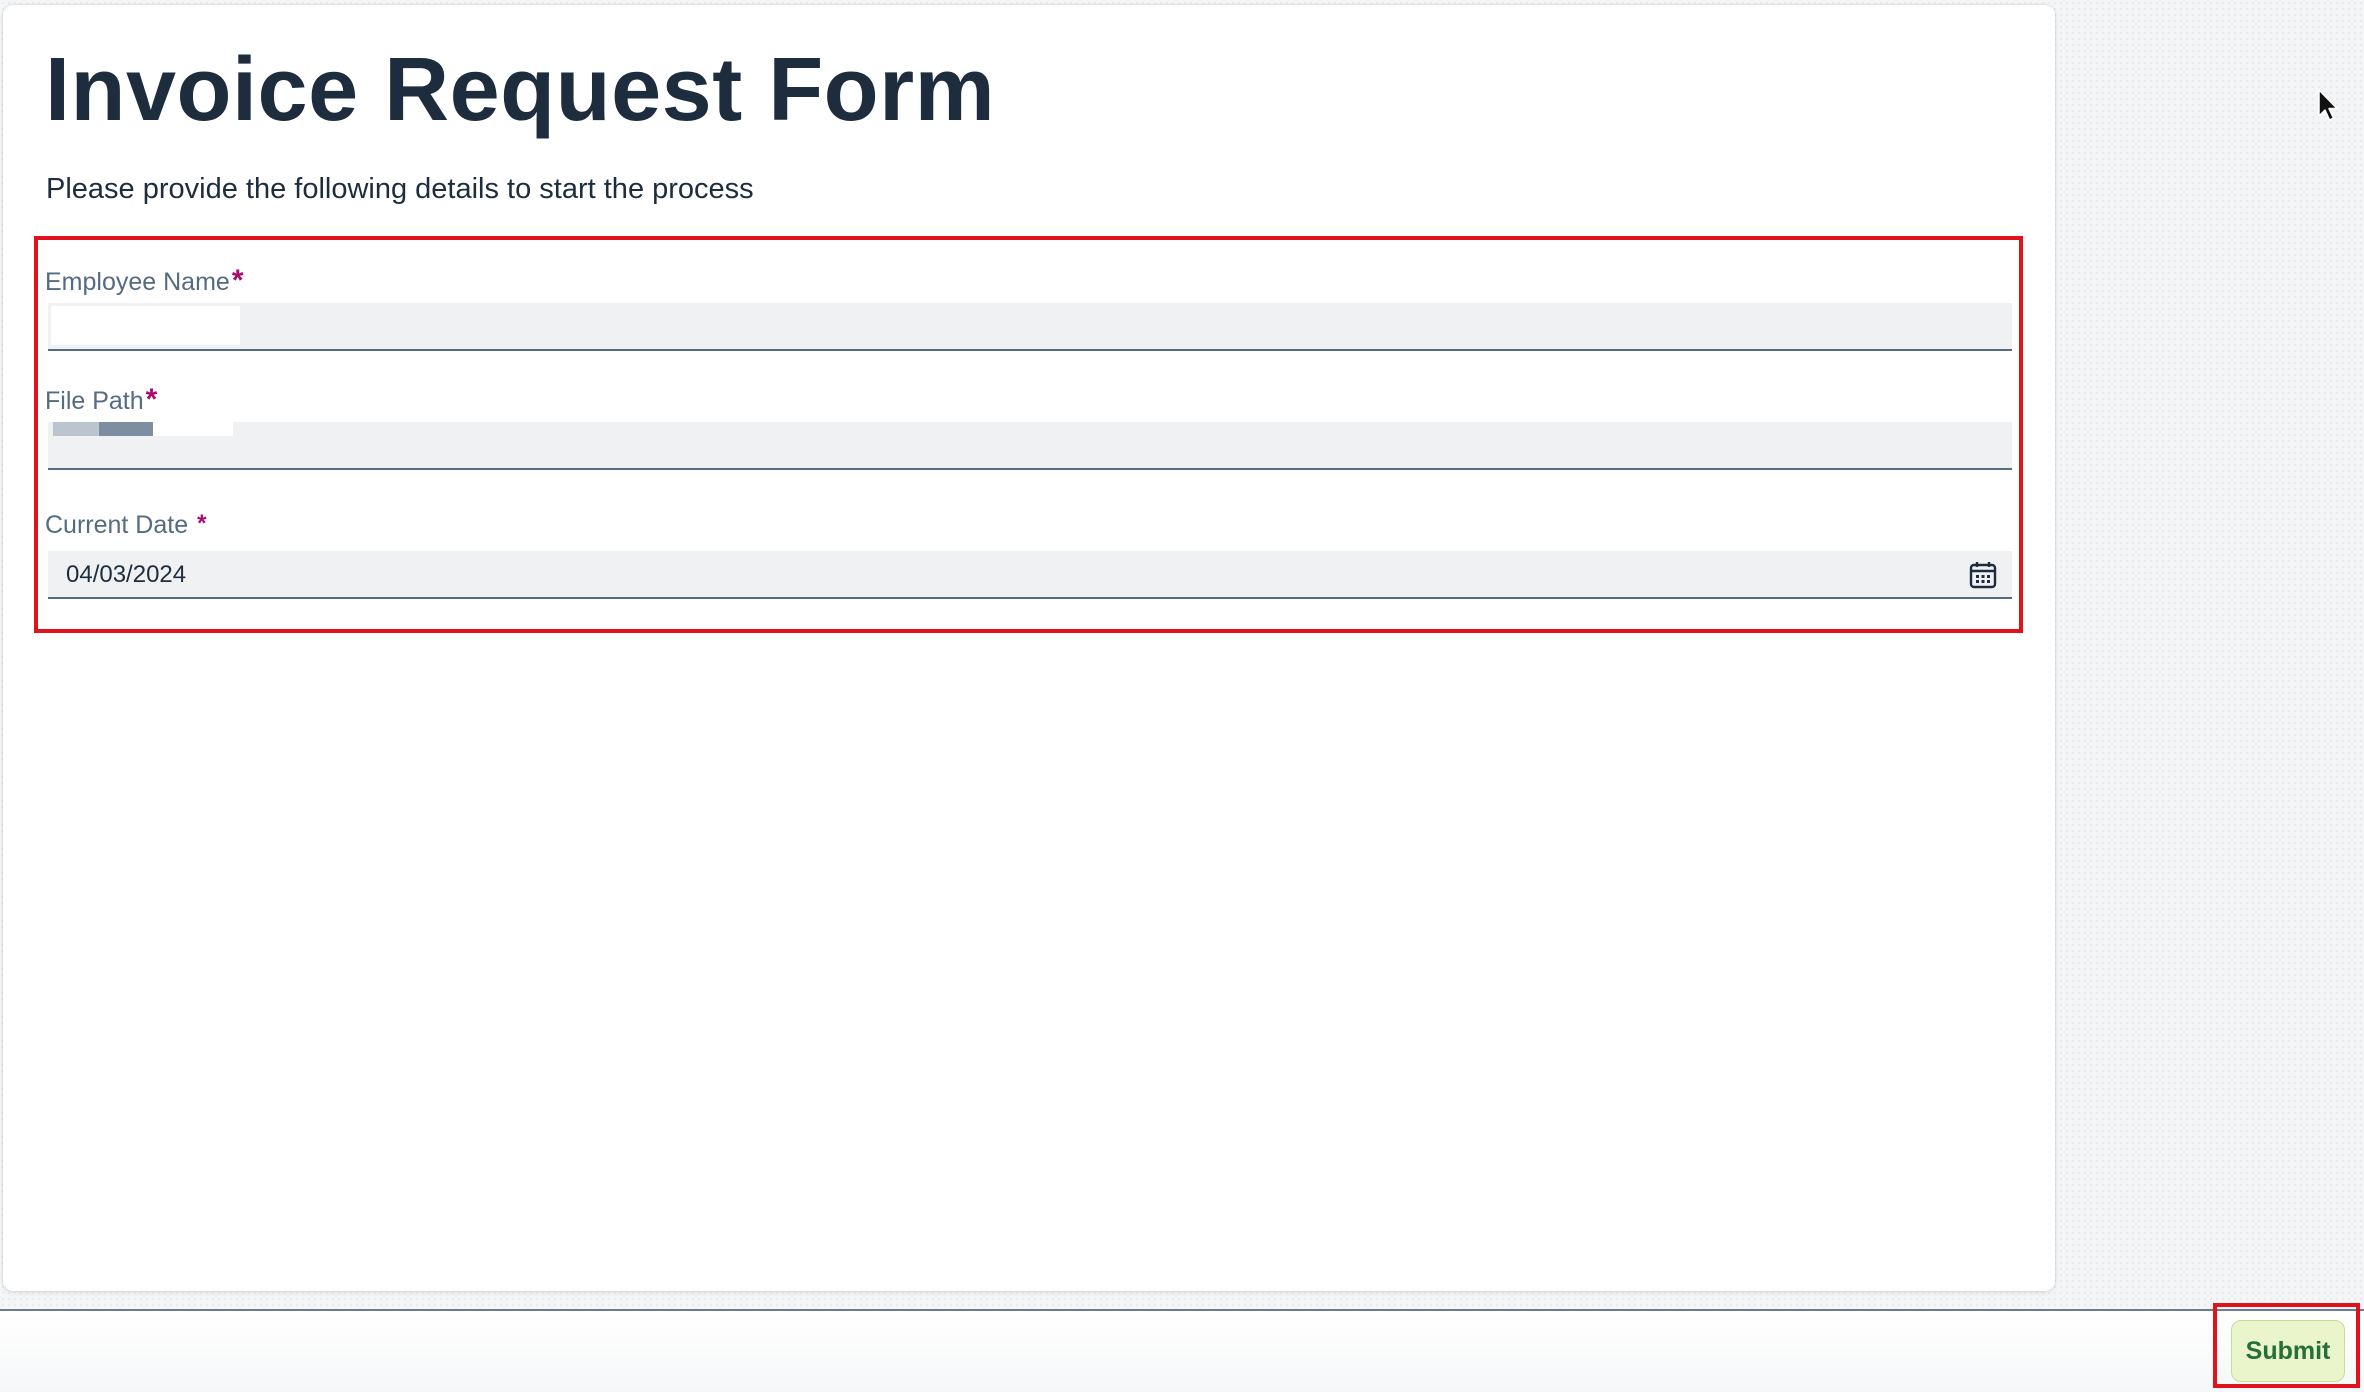 This screenshot has width=2364, height=1392. I want to click on employee-name-label: Employee Name*, so click(144, 283).